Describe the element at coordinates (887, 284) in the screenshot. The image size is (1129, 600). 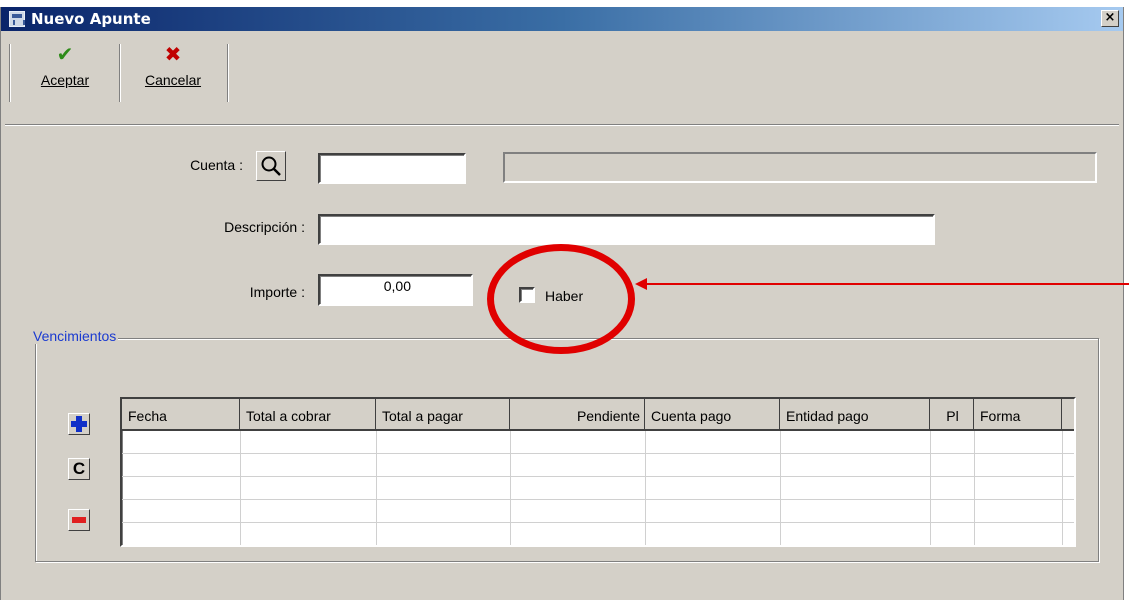
I see `annotation-arrow-line` at that location.